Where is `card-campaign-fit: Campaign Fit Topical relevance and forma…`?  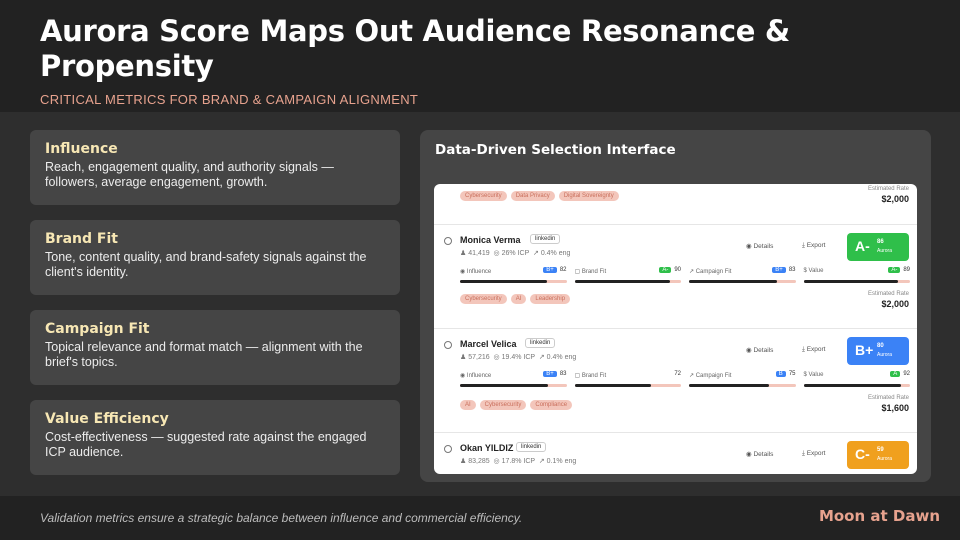 card-campaign-fit: Campaign Fit Topical relevance and forma… is located at coordinates (215, 347).